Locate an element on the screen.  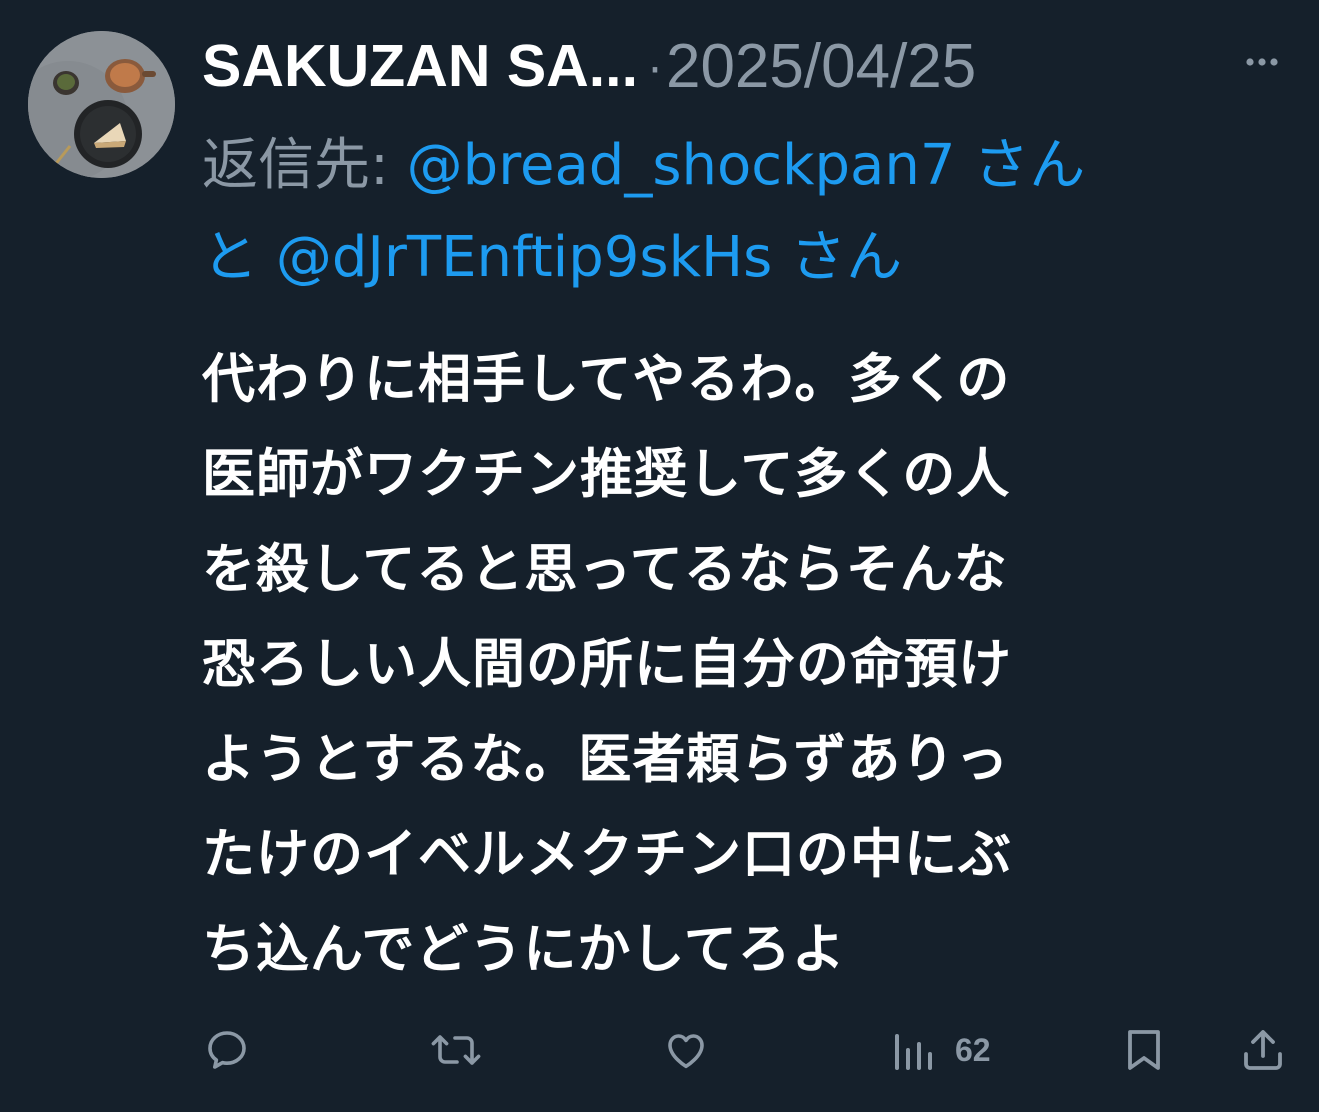
tweet-header: SAKUZAN SA... · 2025/04/25 is located at coordinates (747, 66).